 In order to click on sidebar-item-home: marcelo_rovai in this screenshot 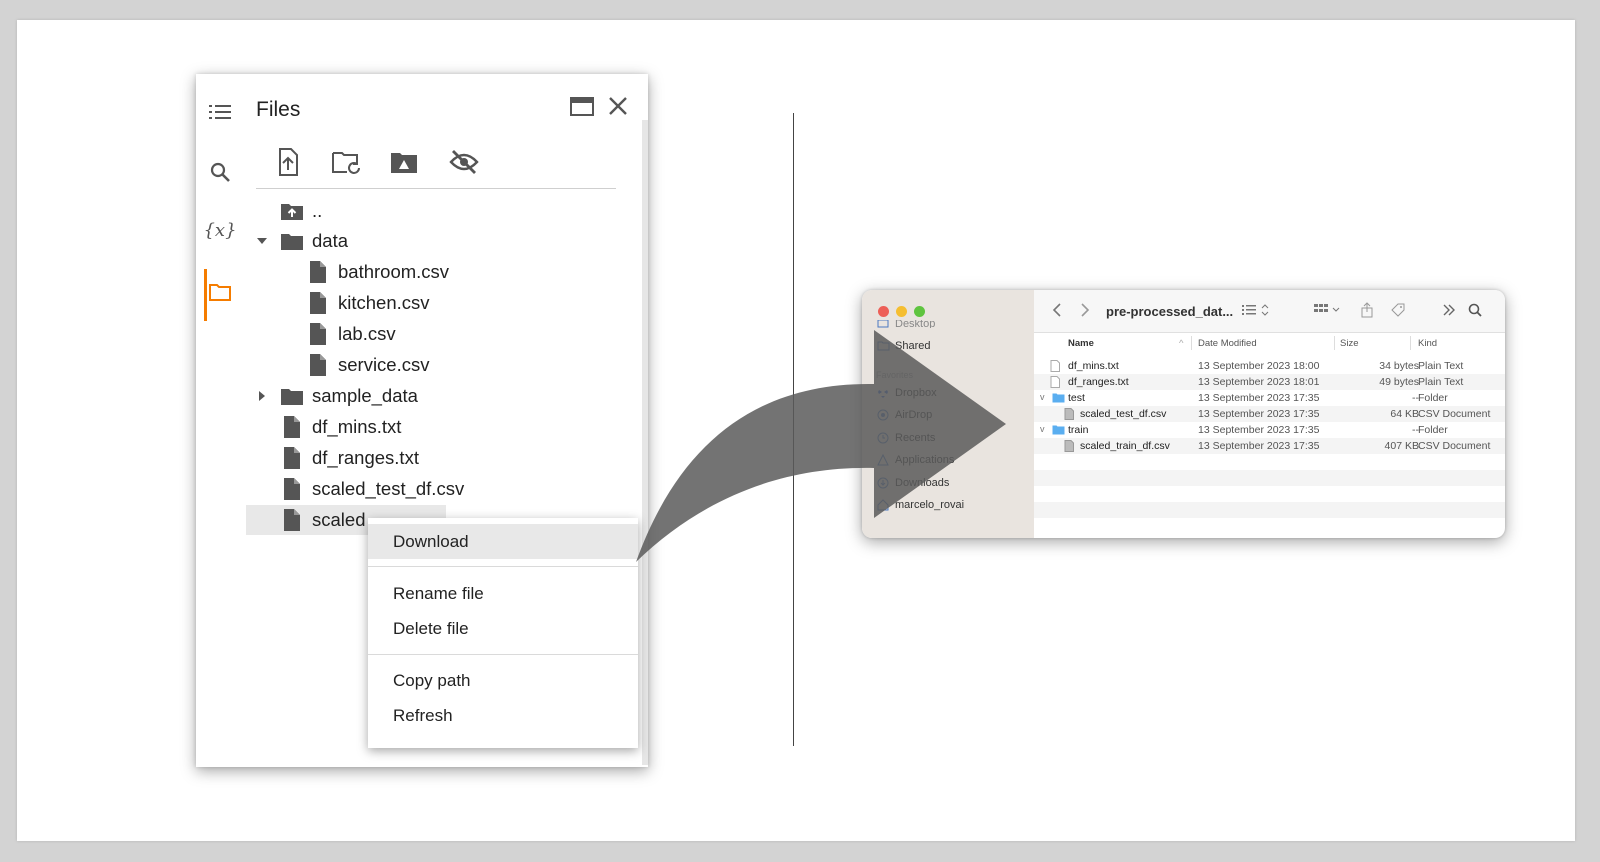, I will do `click(920, 505)`.